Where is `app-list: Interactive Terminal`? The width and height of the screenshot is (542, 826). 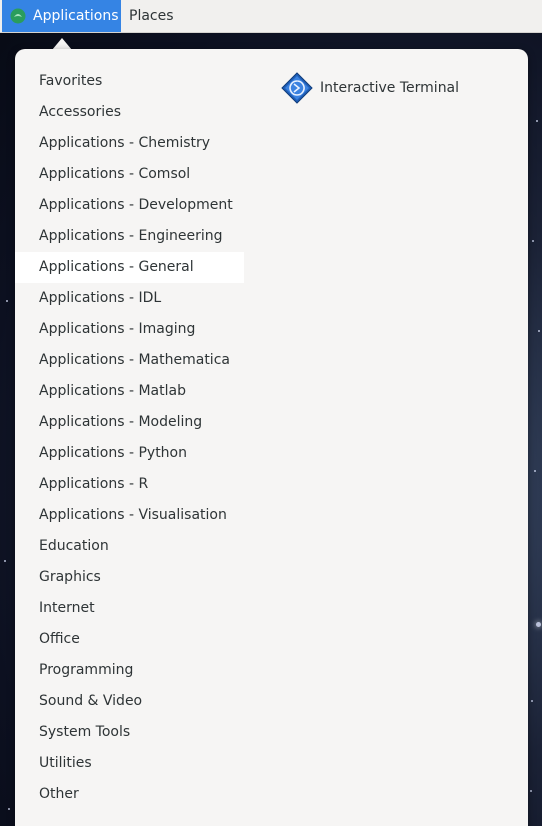 app-list: Interactive Terminal is located at coordinates (369, 88).